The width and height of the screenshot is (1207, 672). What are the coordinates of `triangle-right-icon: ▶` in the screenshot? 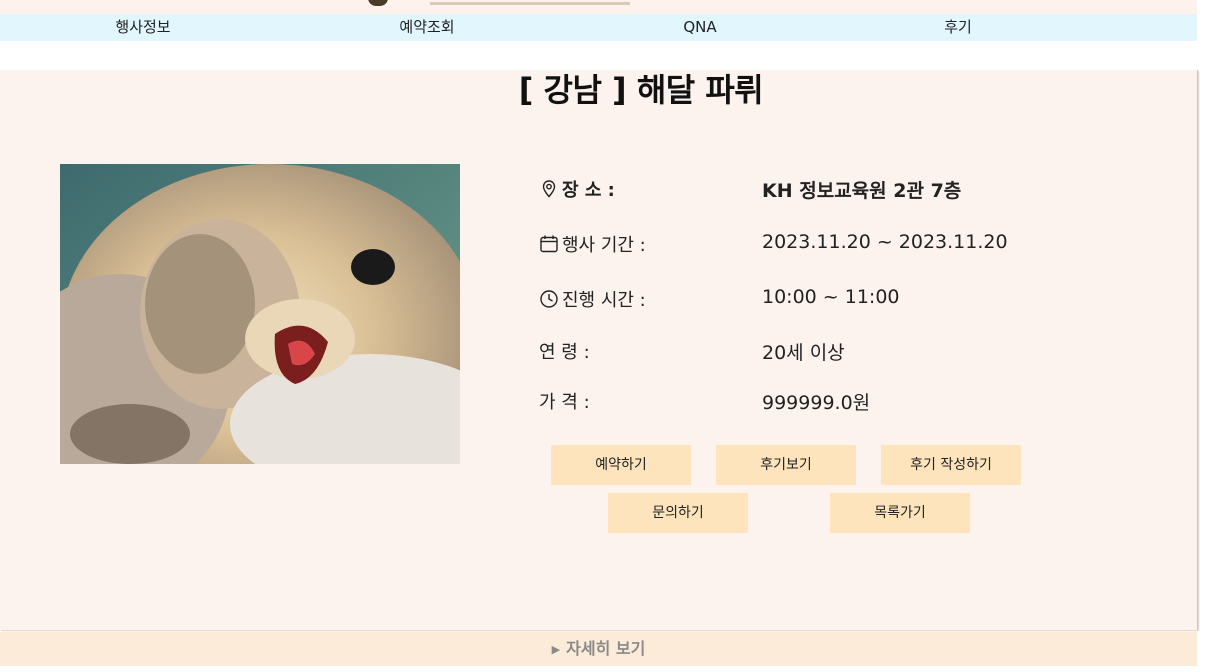 It's located at (556, 649).